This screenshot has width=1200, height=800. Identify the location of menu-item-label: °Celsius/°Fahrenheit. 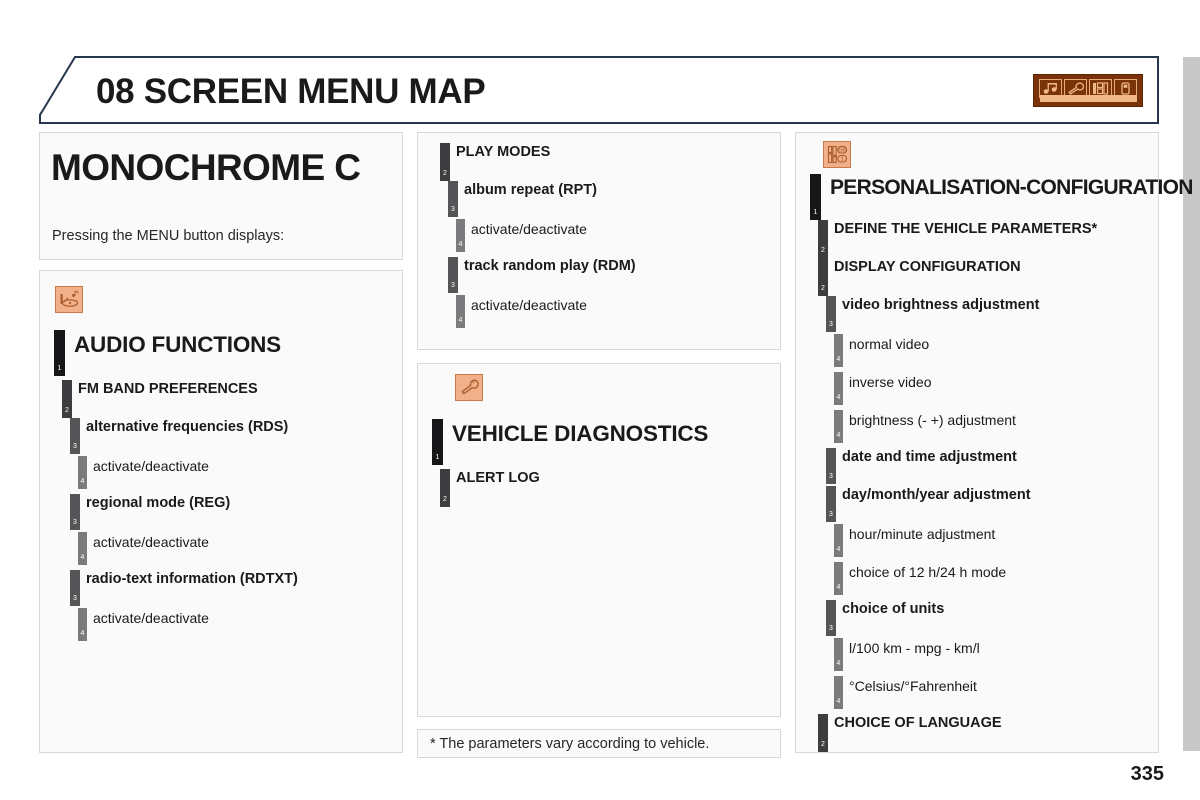
(913, 686).